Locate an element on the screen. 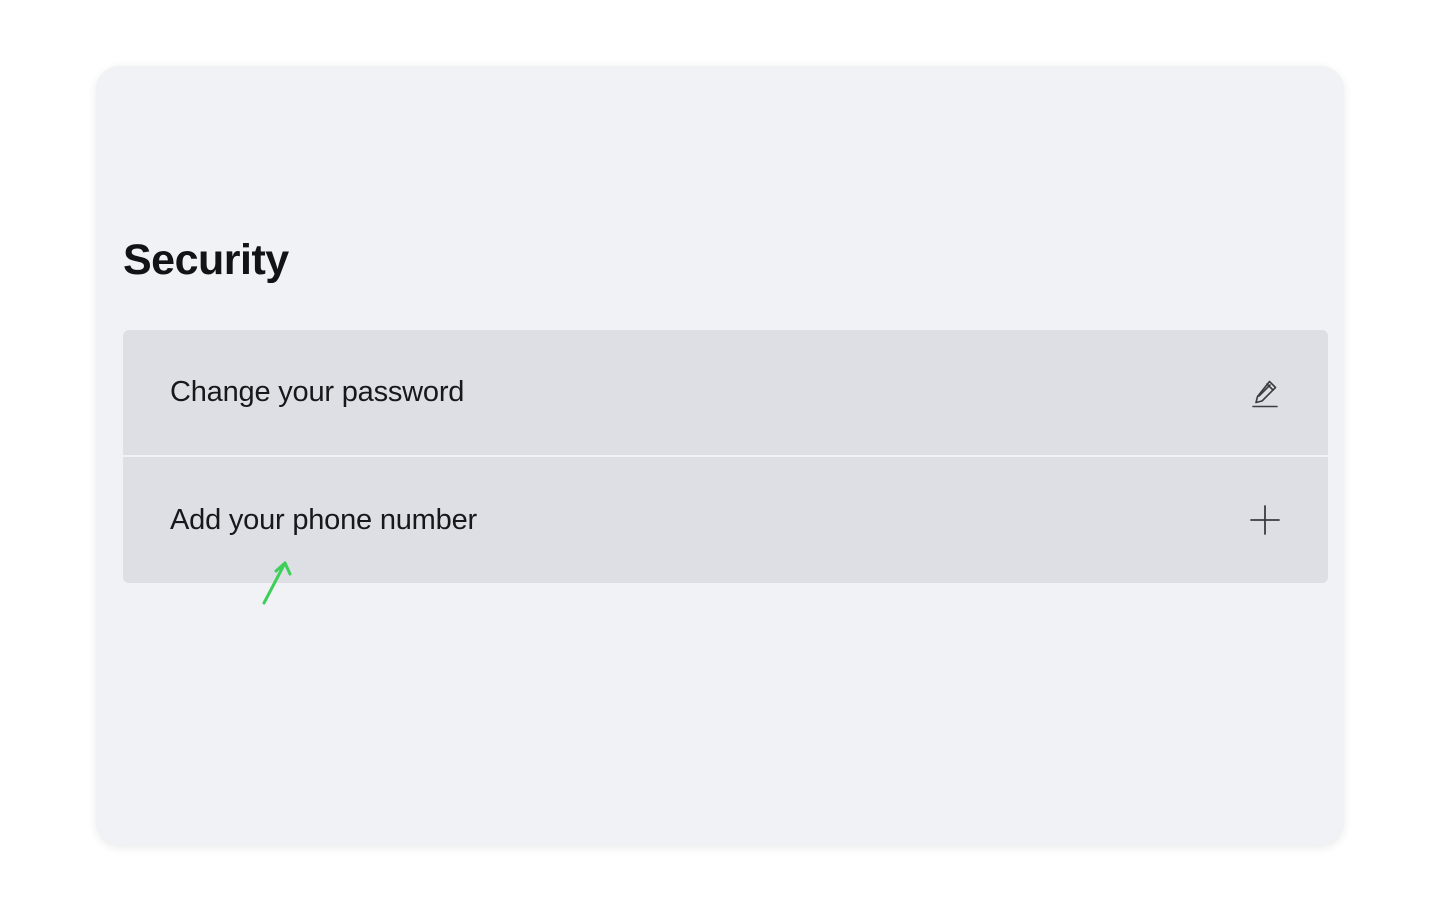 The width and height of the screenshot is (1440, 912). pencil-icon is located at coordinates (1265, 393).